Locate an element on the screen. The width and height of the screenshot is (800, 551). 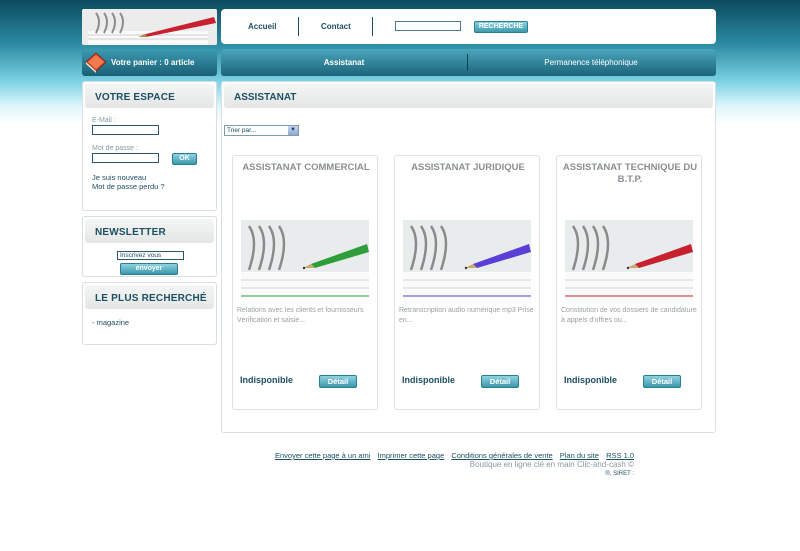
account-title: VOTRE ESPACE is located at coordinates (149, 96).